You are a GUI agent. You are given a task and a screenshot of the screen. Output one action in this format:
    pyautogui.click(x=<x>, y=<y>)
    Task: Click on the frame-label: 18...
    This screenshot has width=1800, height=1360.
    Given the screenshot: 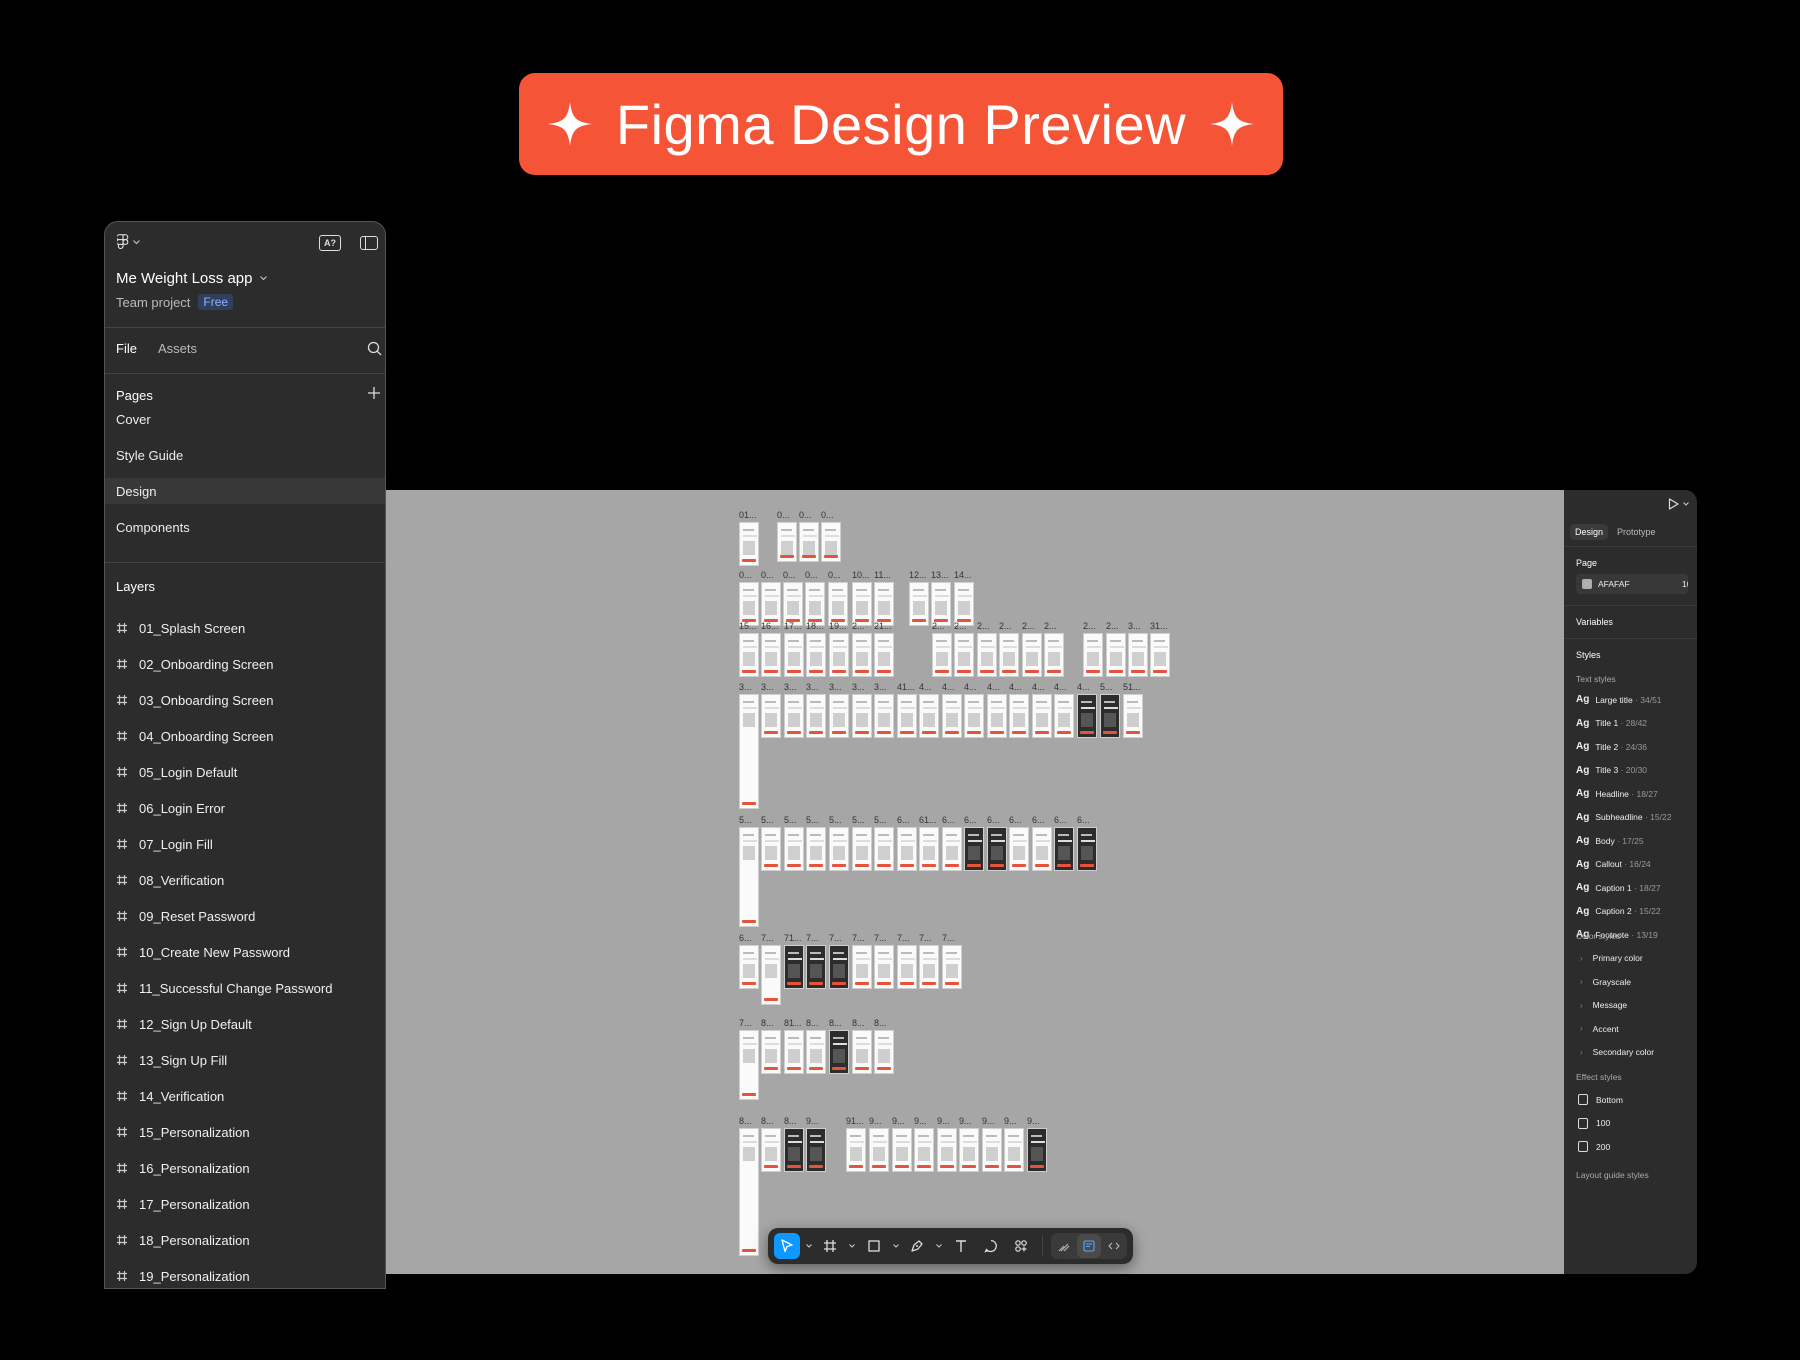 What is the action you would take?
    pyautogui.click(x=815, y=626)
    